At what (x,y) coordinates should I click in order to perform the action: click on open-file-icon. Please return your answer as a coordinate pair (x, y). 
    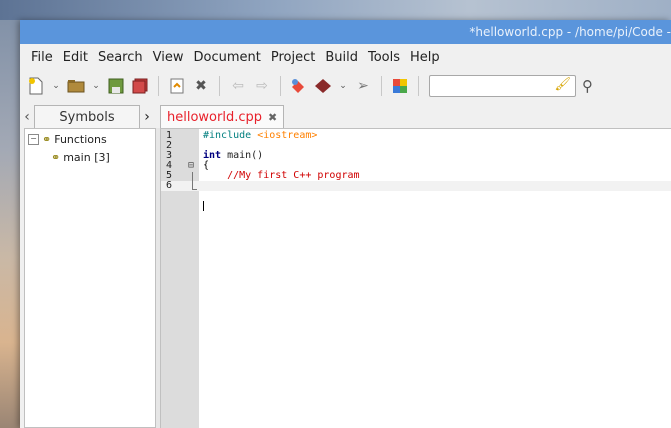
    Looking at the image, I should click on (76, 86).